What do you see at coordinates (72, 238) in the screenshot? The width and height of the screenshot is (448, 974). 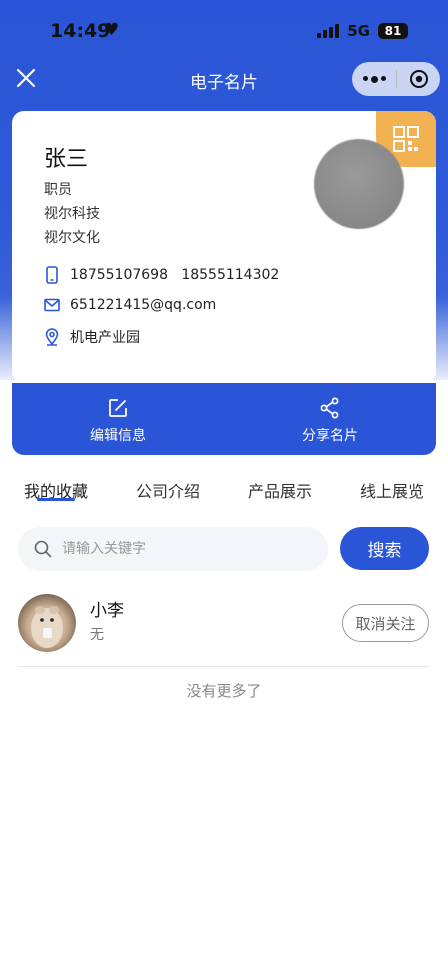 I see `card-company-2: 视尔文化` at bounding box center [72, 238].